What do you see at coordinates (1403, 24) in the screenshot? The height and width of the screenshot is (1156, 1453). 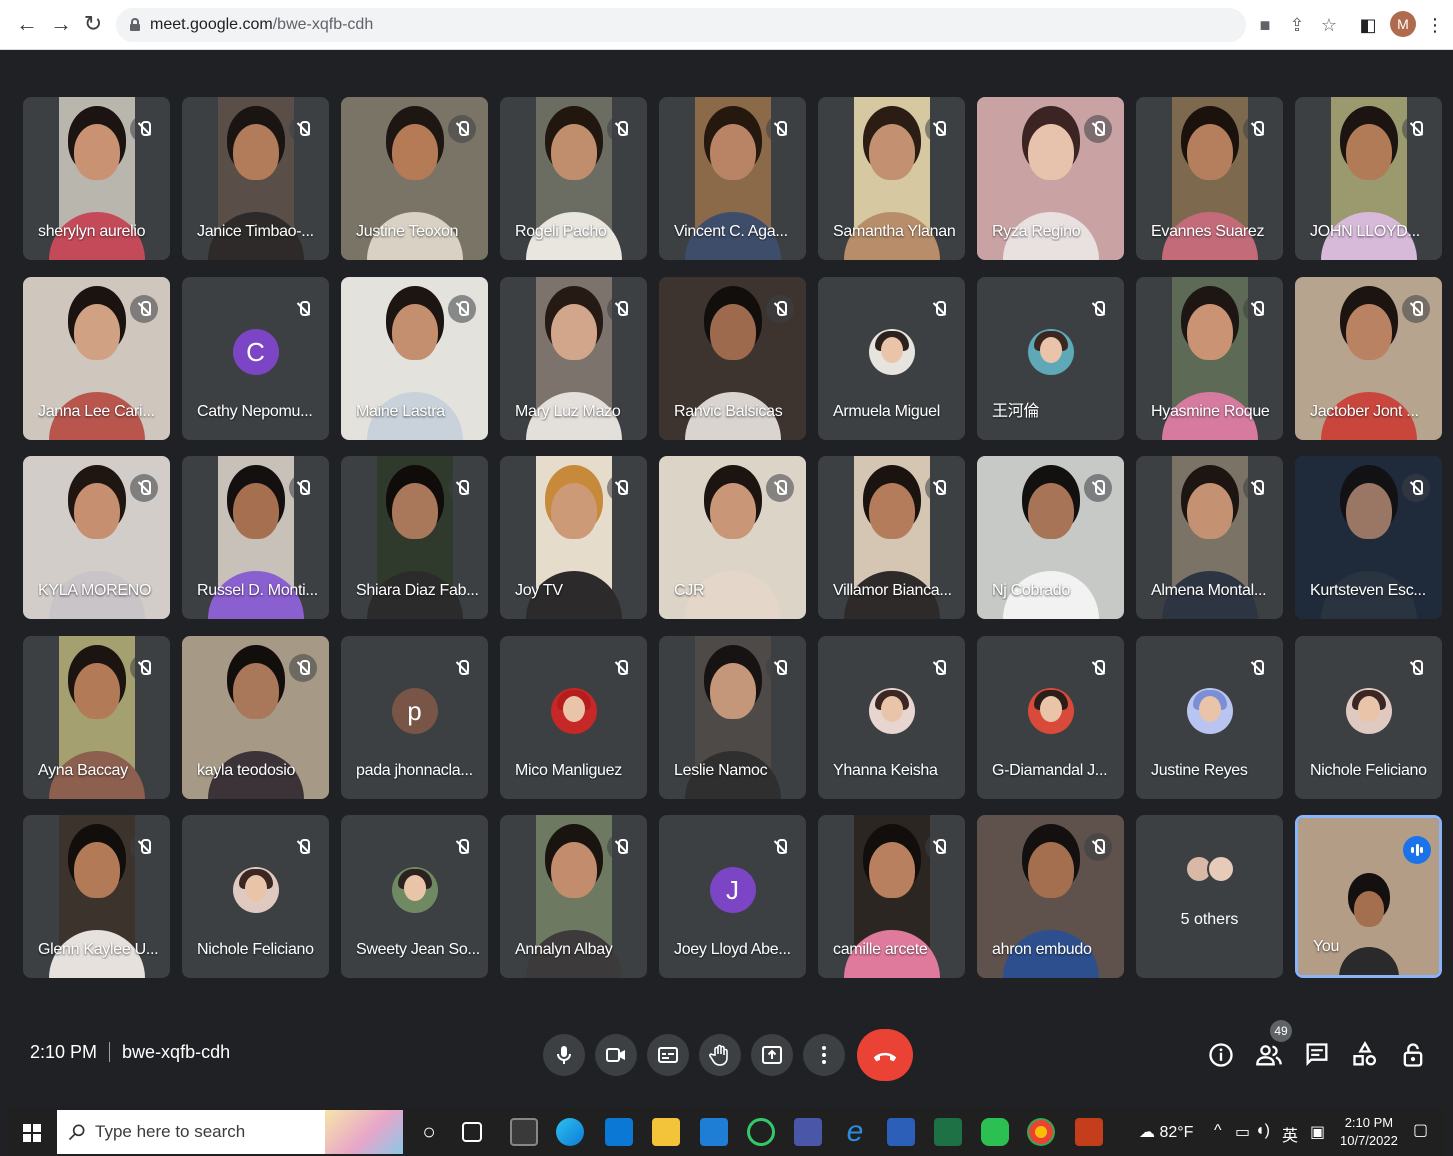 I see `profile-avatar: M` at bounding box center [1403, 24].